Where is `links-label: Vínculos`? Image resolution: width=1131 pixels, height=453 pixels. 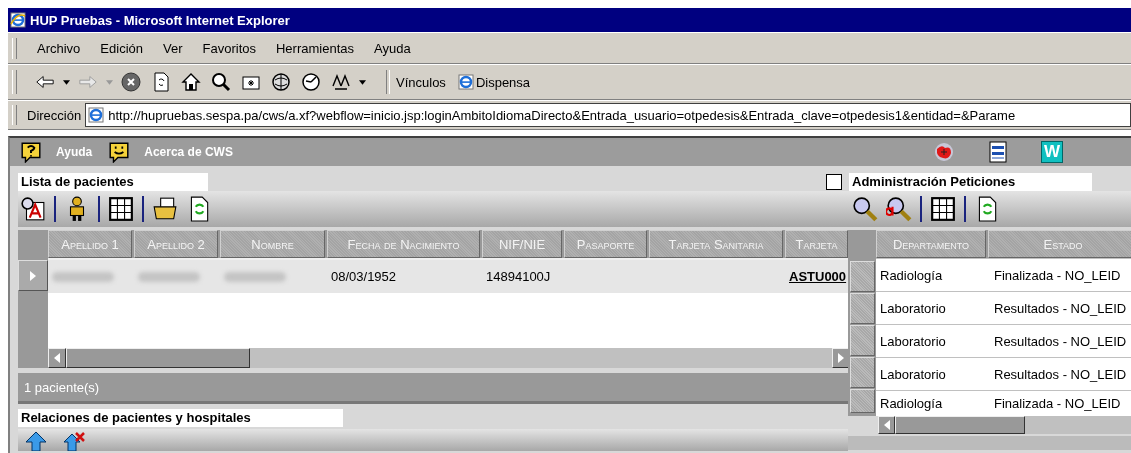 links-label: Vínculos is located at coordinates (421, 82).